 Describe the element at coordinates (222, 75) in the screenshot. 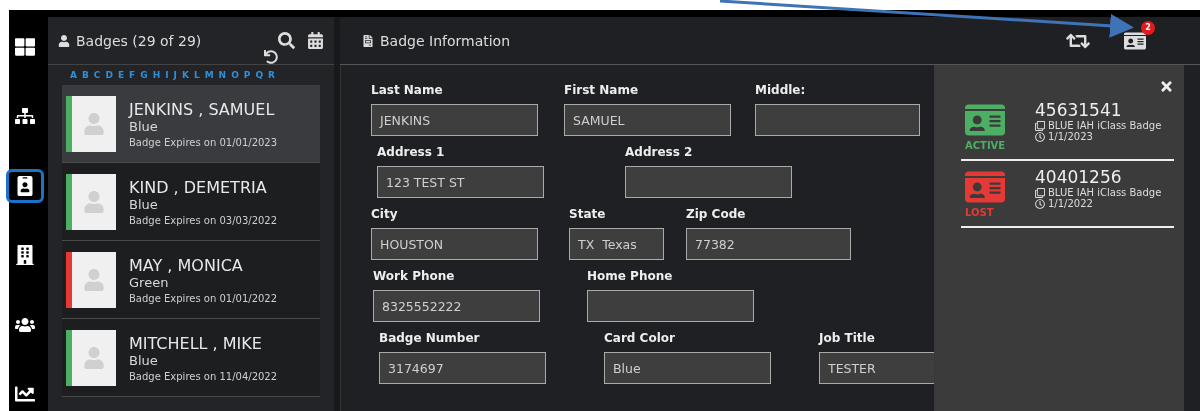

I see `letter-link: N` at that location.